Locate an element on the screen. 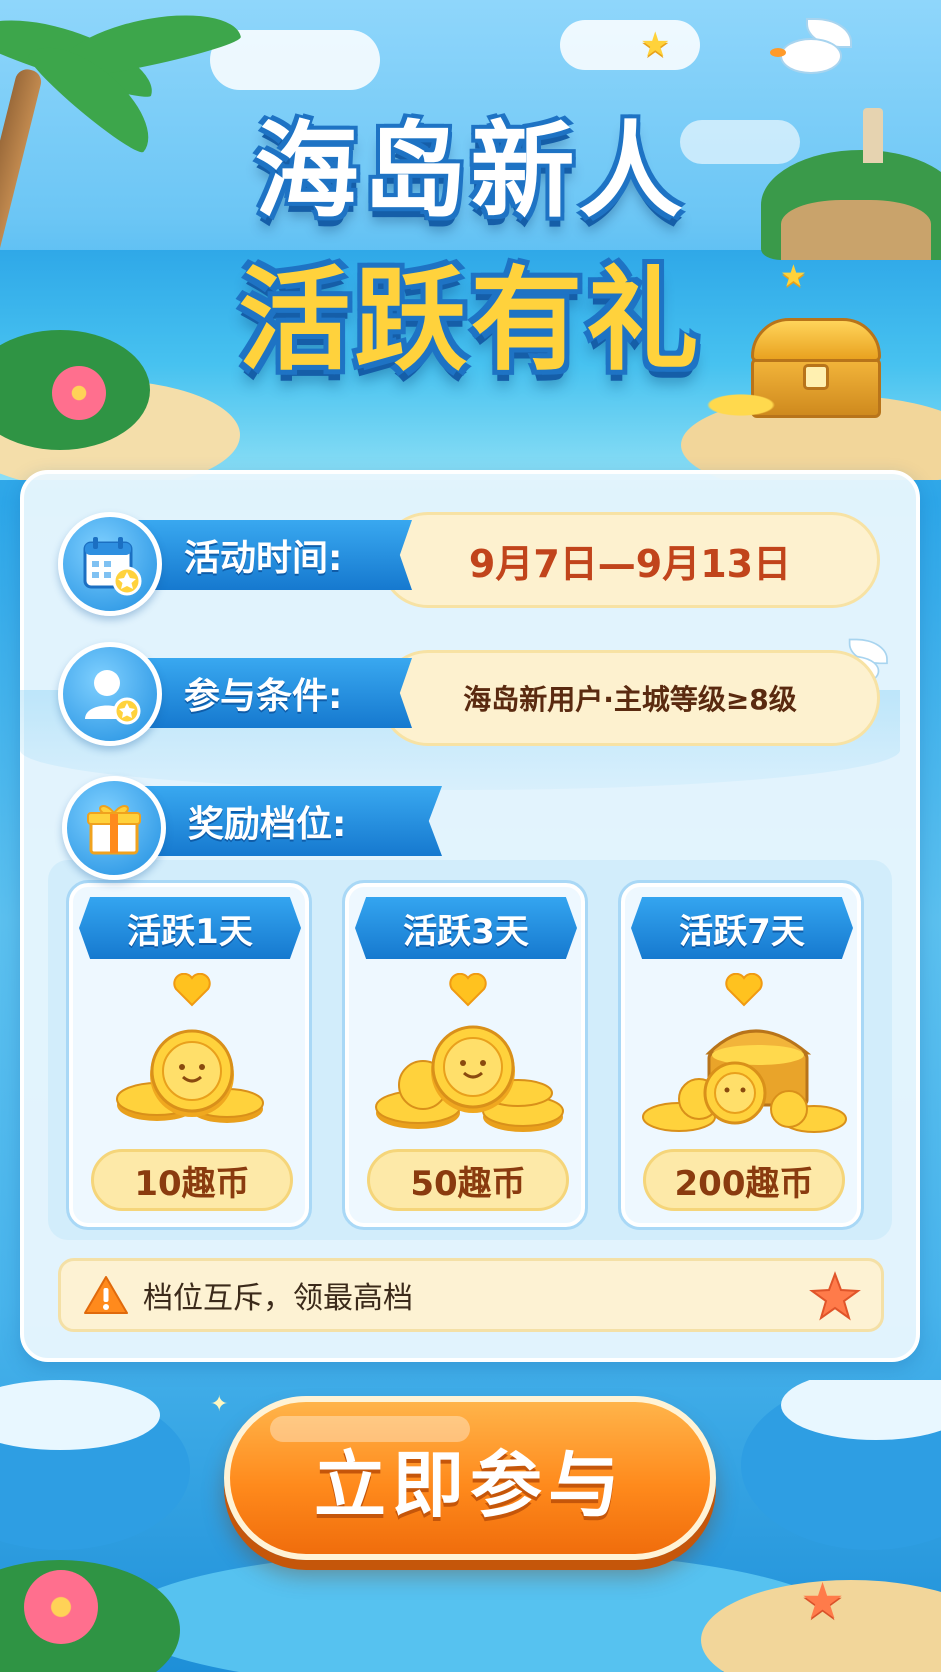 This screenshot has height=1672, width=941. tier-label: 活跃7天 is located at coordinates (742, 928).